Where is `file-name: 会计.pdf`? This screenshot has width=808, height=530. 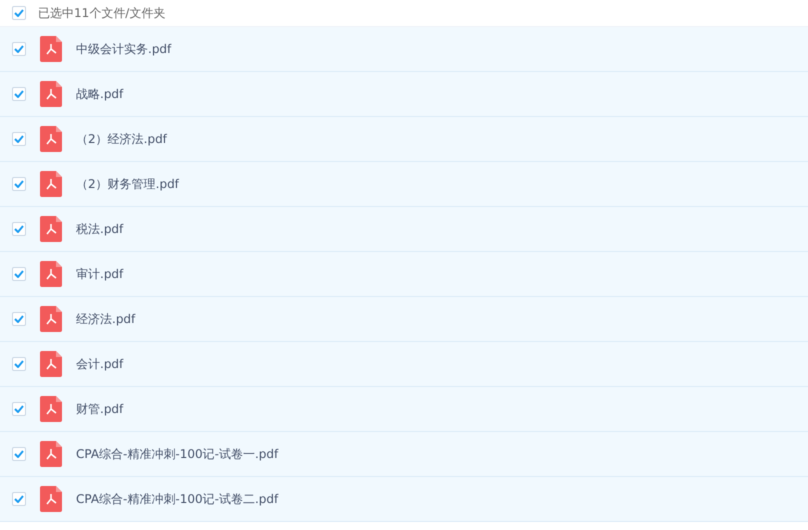 file-name: 会计.pdf is located at coordinates (100, 364).